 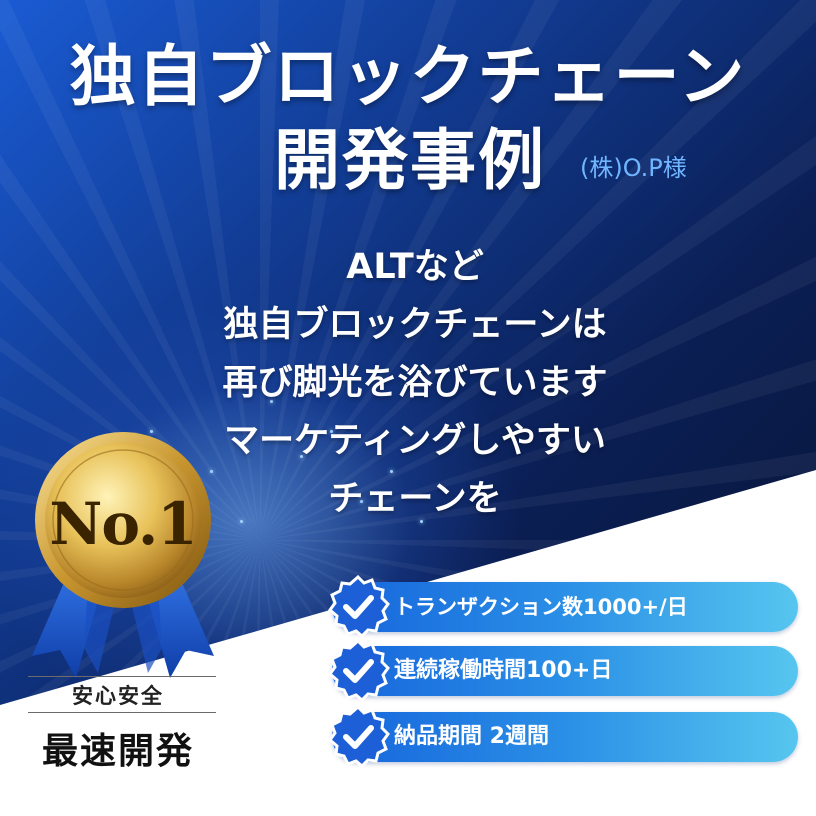 I want to click on headline-line-1: 独自ブロックチェーン, so click(x=408, y=76).